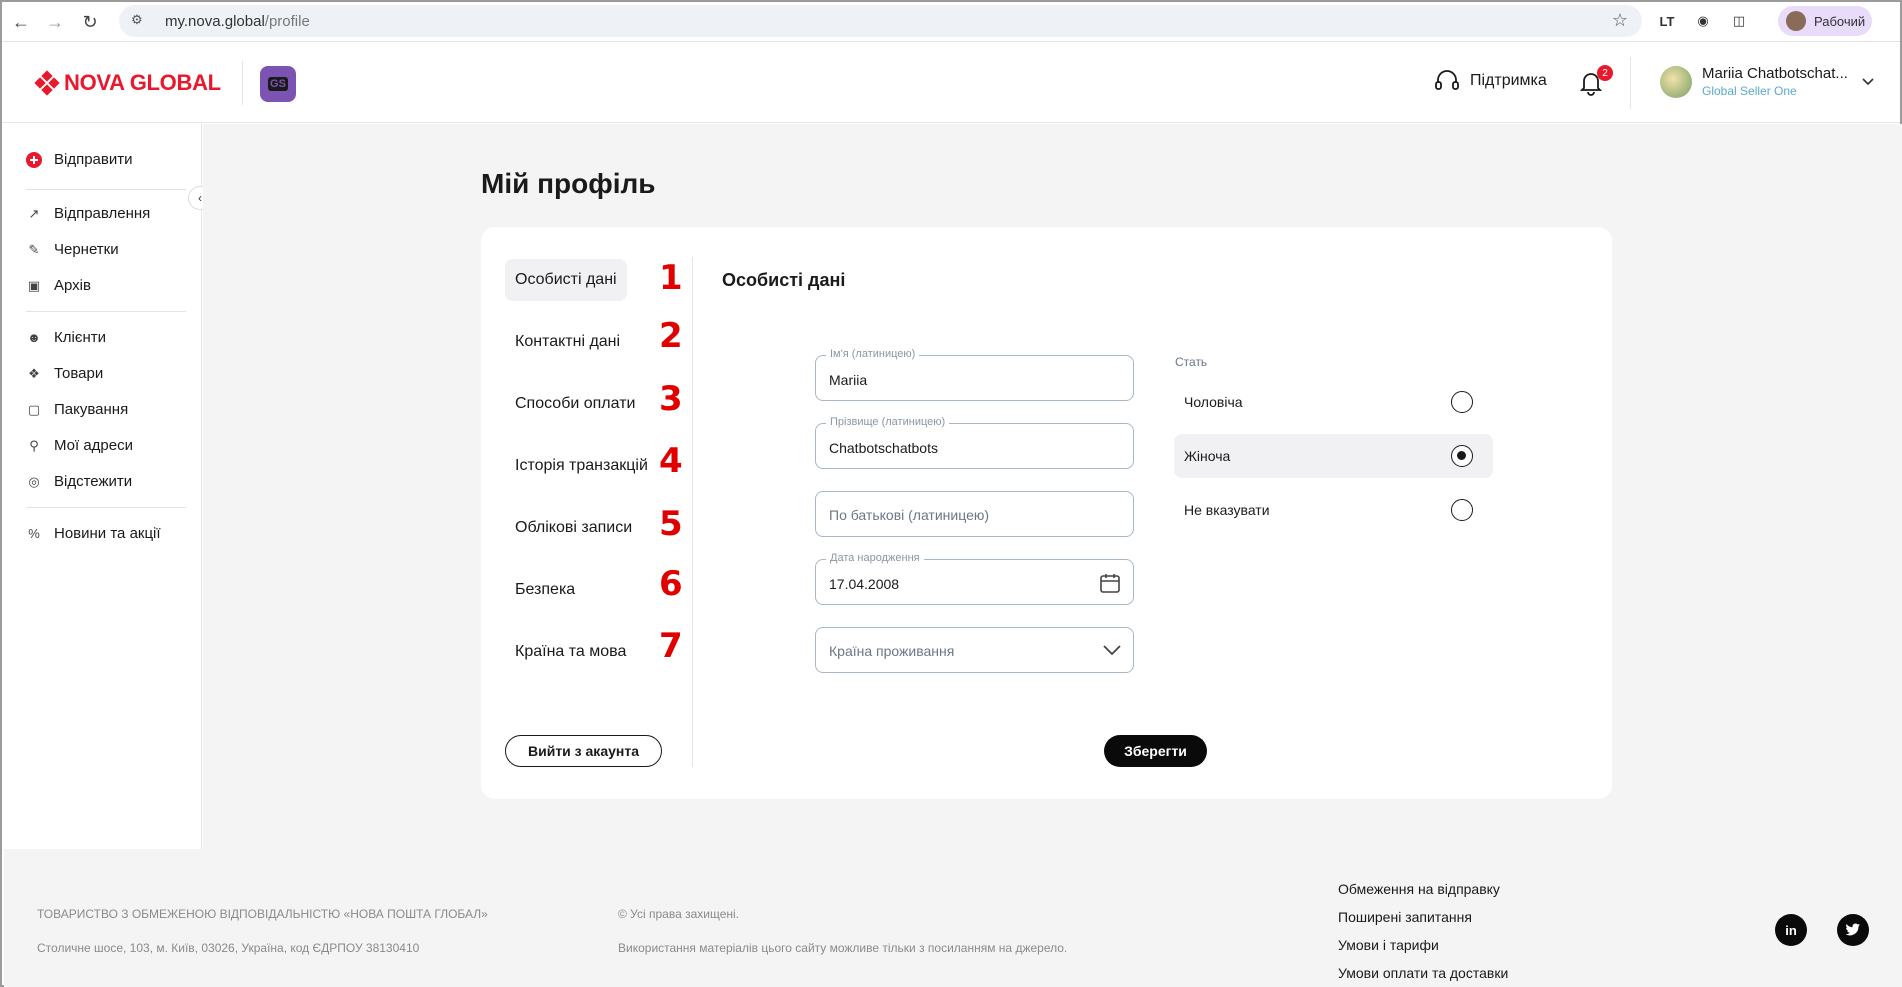 The image size is (1902, 987). What do you see at coordinates (575, 404) in the screenshot?
I see `tab-payment-methods: Способи оплати` at bounding box center [575, 404].